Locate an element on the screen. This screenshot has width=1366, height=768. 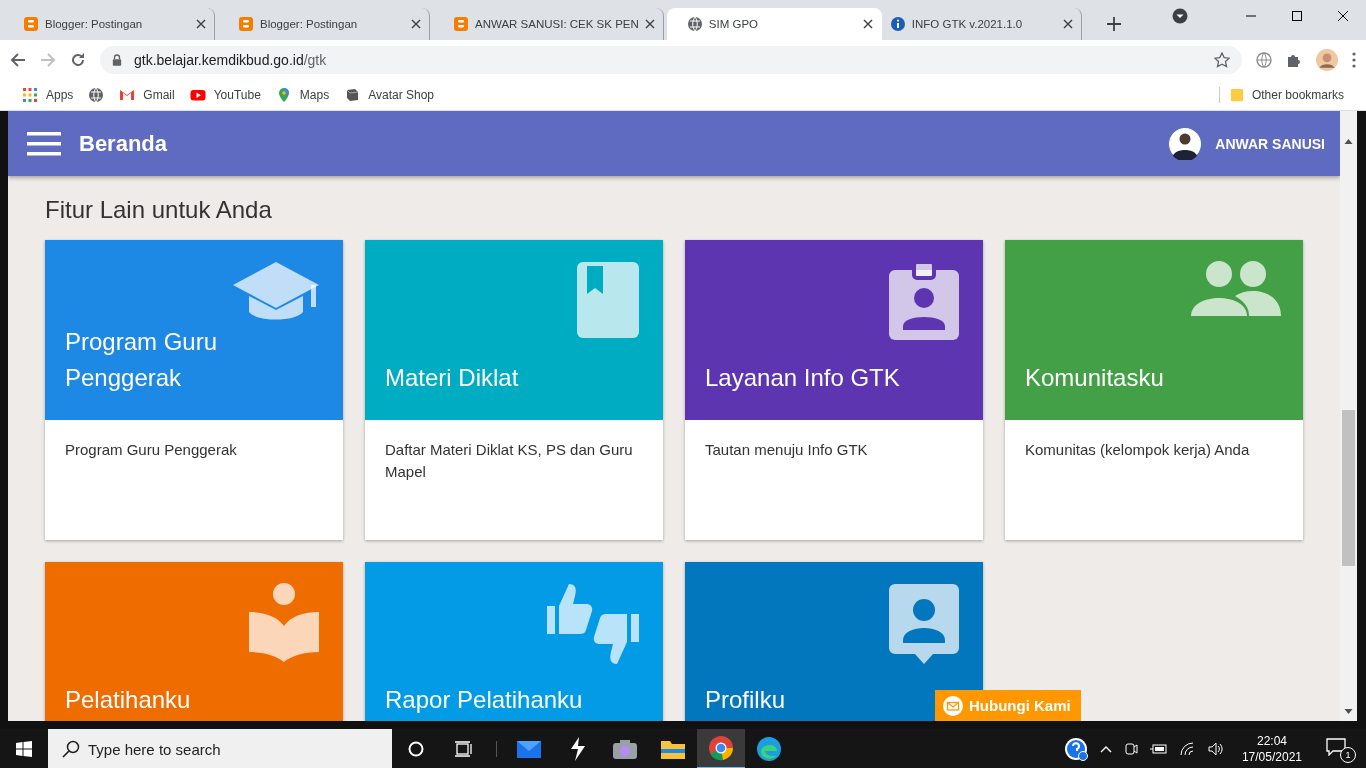
feature-card: Materi Diklat Daftar Materi Diklat KS, PS dan Guru Mapel is located at coordinates (514, 390).